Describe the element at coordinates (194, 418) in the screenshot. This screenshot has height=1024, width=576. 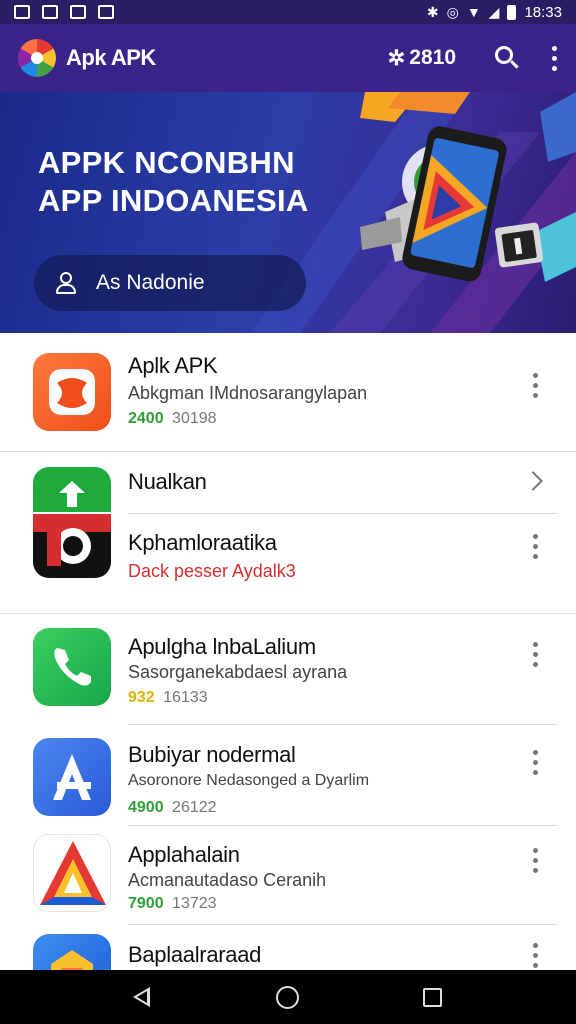
I see `app-count: 30198` at that location.